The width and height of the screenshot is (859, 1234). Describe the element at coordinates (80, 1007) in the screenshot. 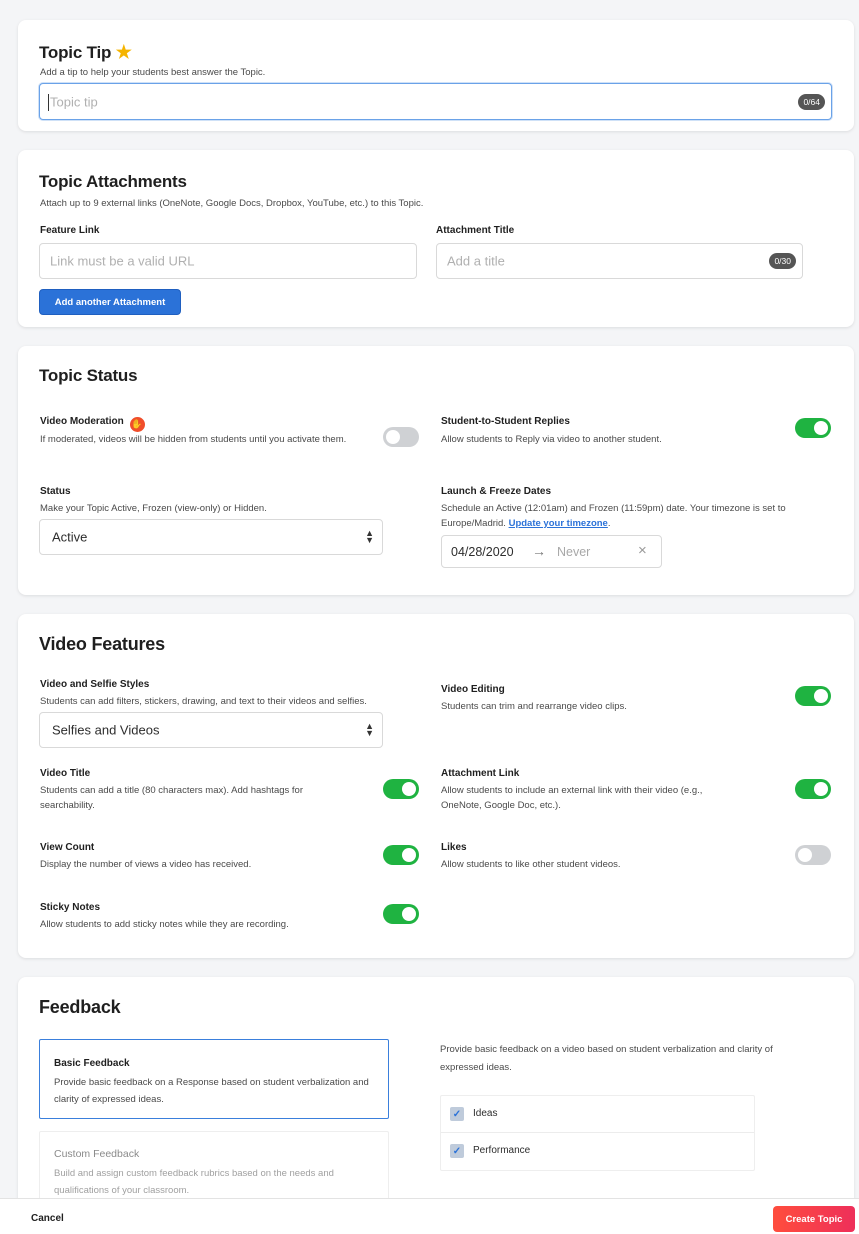

I see `feedback-title: Feedback` at that location.